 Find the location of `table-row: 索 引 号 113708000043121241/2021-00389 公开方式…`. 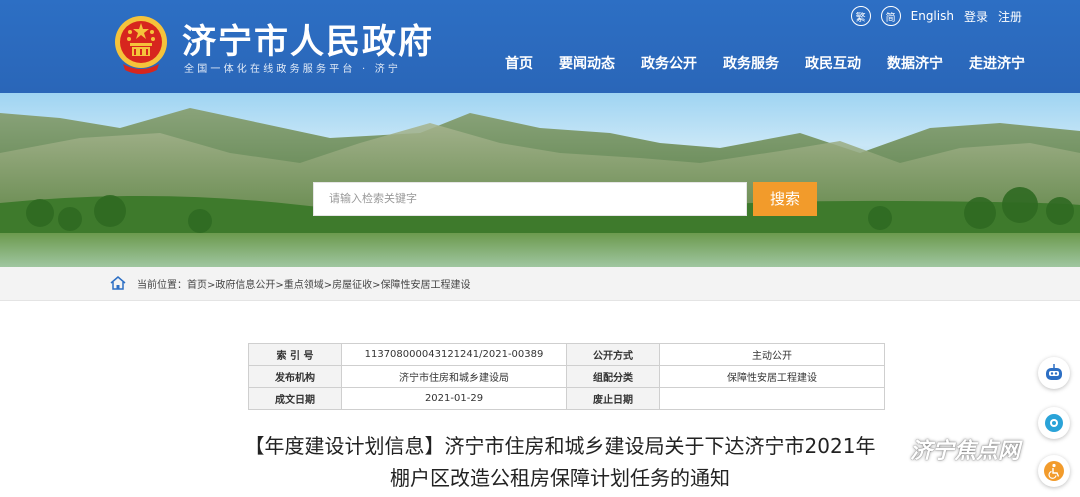

table-row: 索 引 号 113708000043121241/2021-00389 公开方式… is located at coordinates (566, 354).